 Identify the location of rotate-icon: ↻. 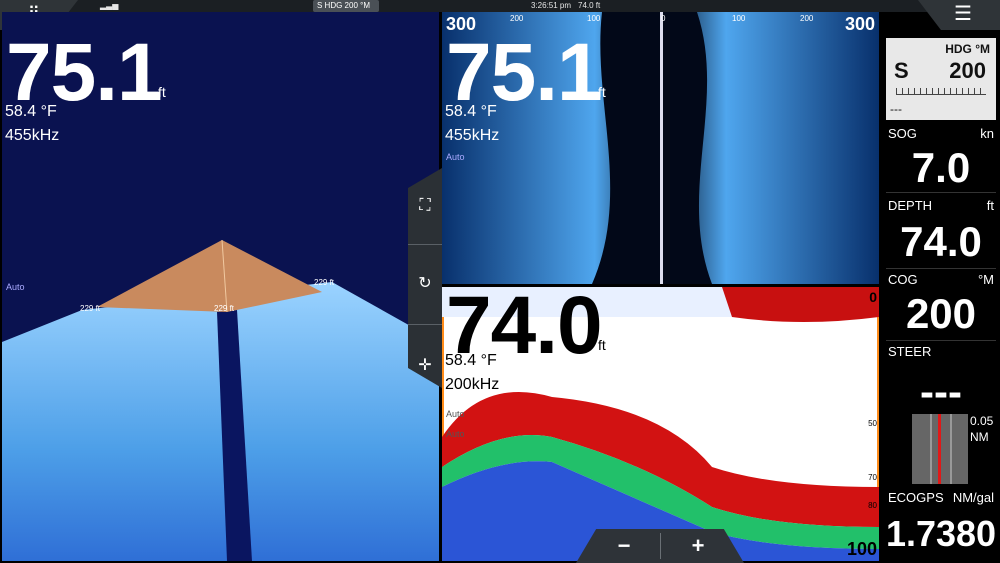
(425, 284).